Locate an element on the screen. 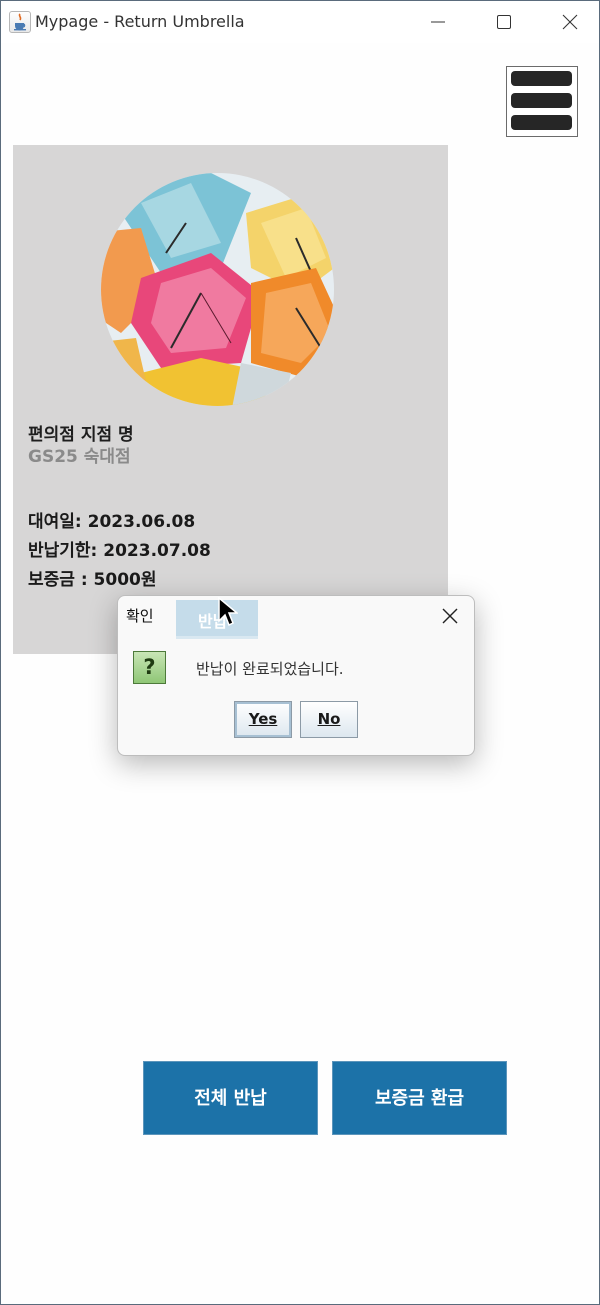 The width and height of the screenshot is (600, 1305). umbrellas-photo is located at coordinates (217, 289).